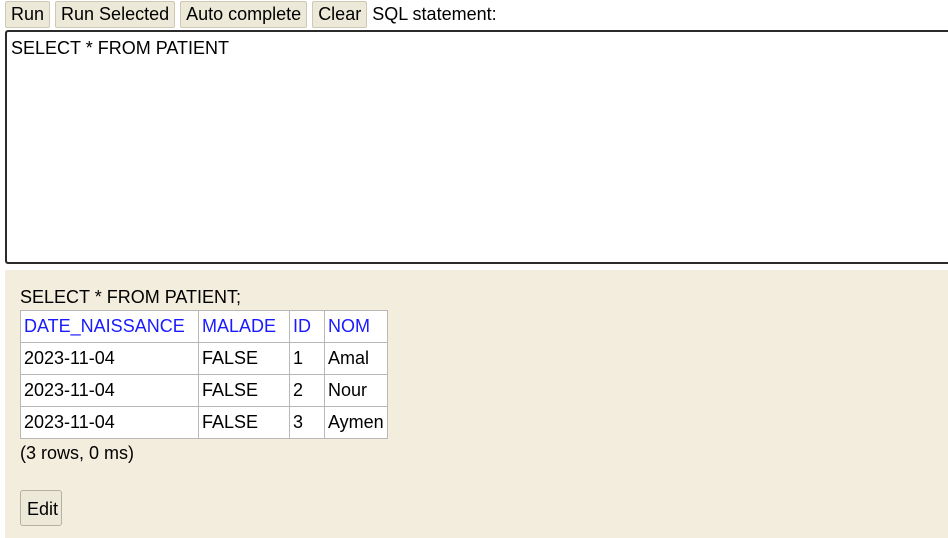 Image resolution: width=948 pixels, height=538 pixels. Describe the element at coordinates (307, 326) in the screenshot. I see `column-header-id: ID` at that location.